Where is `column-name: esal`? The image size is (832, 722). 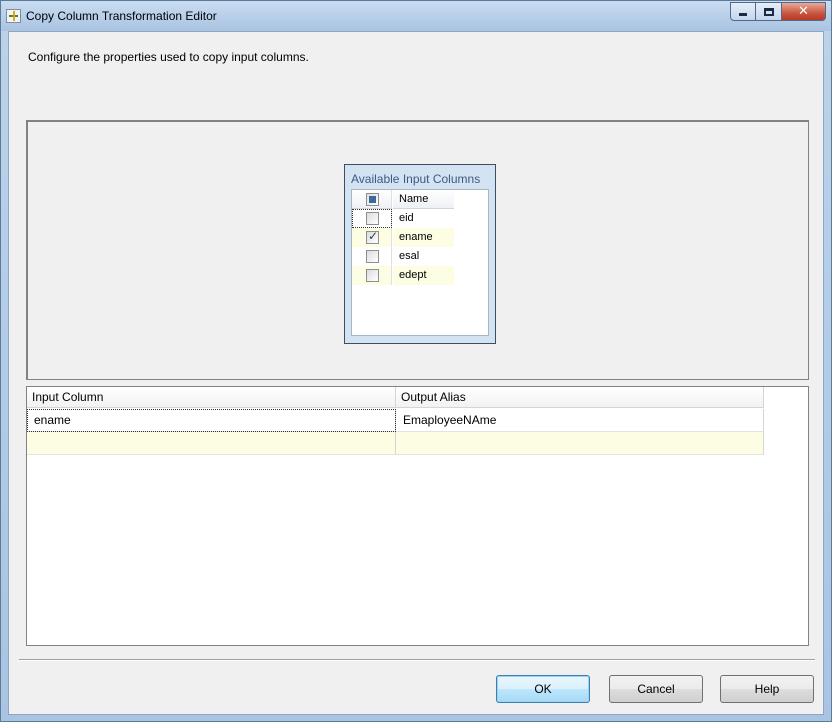 column-name: esal is located at coordinates (409, 256).